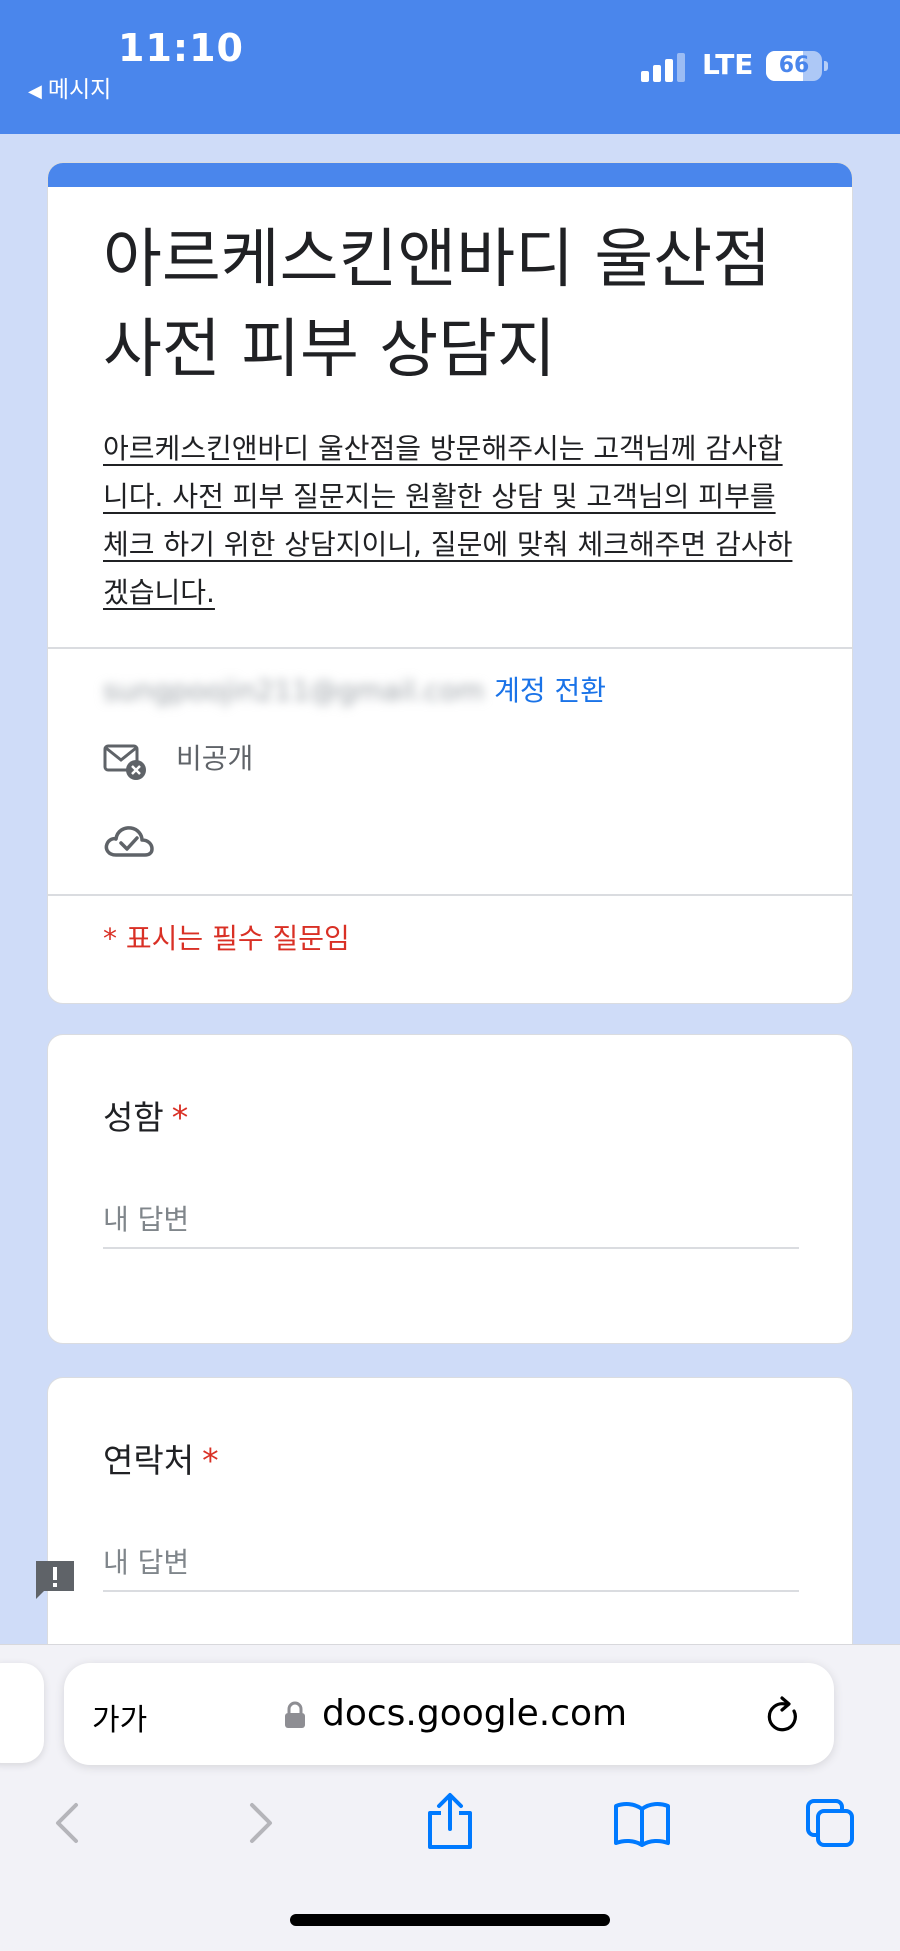  What do you see at coordinates (664, 67) in the screenshot?
I see `signal-strength-icon` at bounding box center [664, 67].